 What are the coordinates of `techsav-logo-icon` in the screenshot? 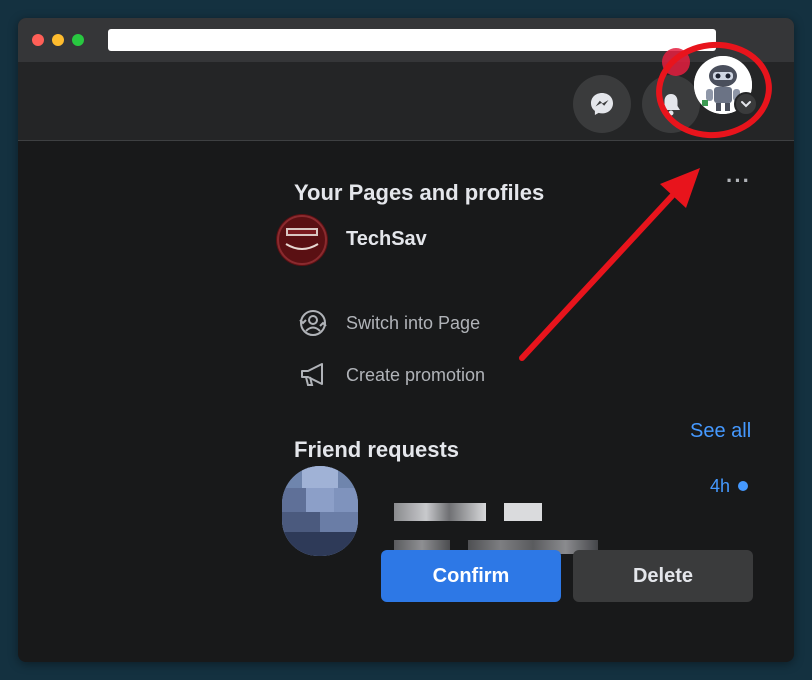 It's located at (302, 240).